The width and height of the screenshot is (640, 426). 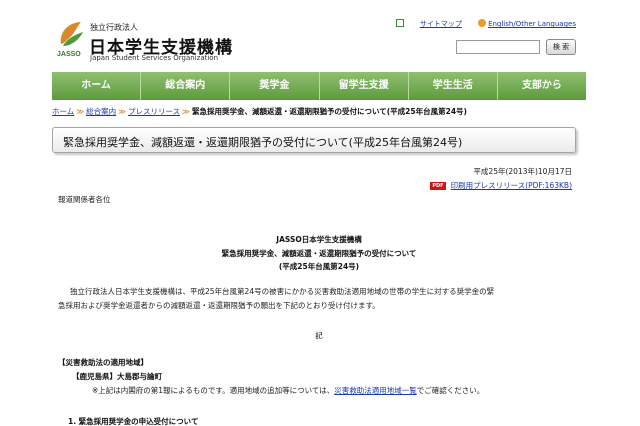 What do you see at coordinates (63, 111) in the screenshot?
I see `breadcrumb-home: ホーム` at bounding box center [63, 111].